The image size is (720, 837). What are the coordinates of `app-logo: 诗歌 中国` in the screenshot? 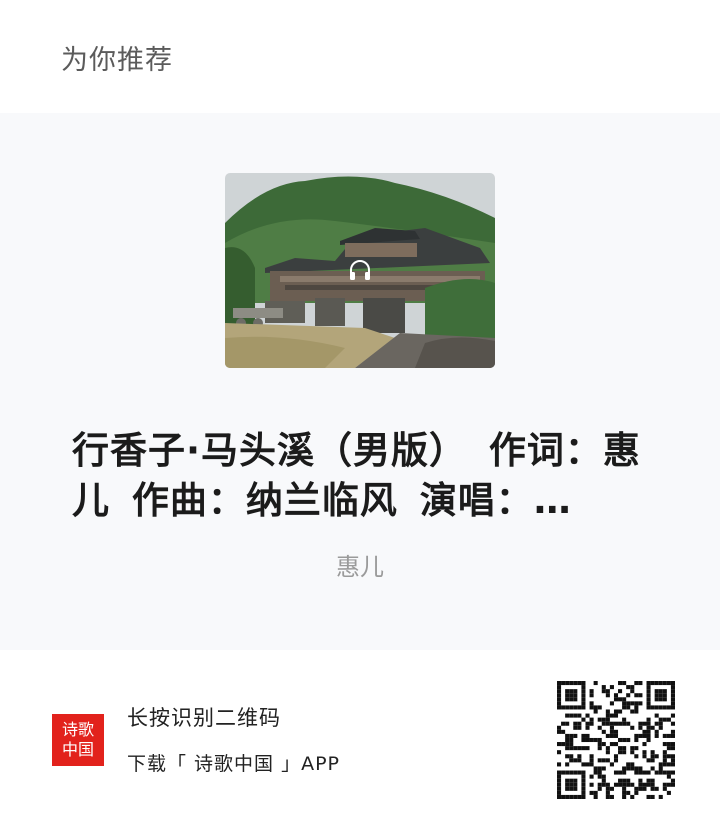 It's located at (78, 740).